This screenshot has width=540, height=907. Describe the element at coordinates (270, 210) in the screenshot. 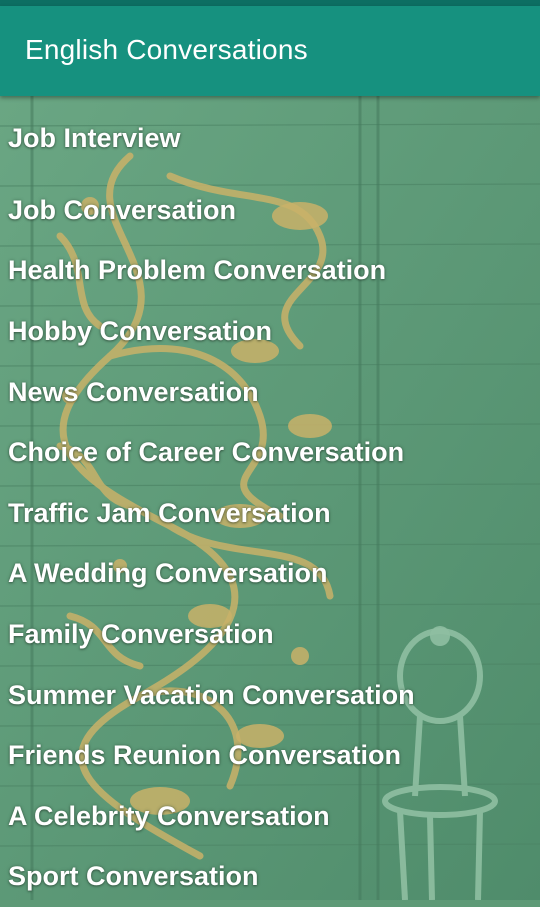

I see `list-item: Job Conversation` at that location.